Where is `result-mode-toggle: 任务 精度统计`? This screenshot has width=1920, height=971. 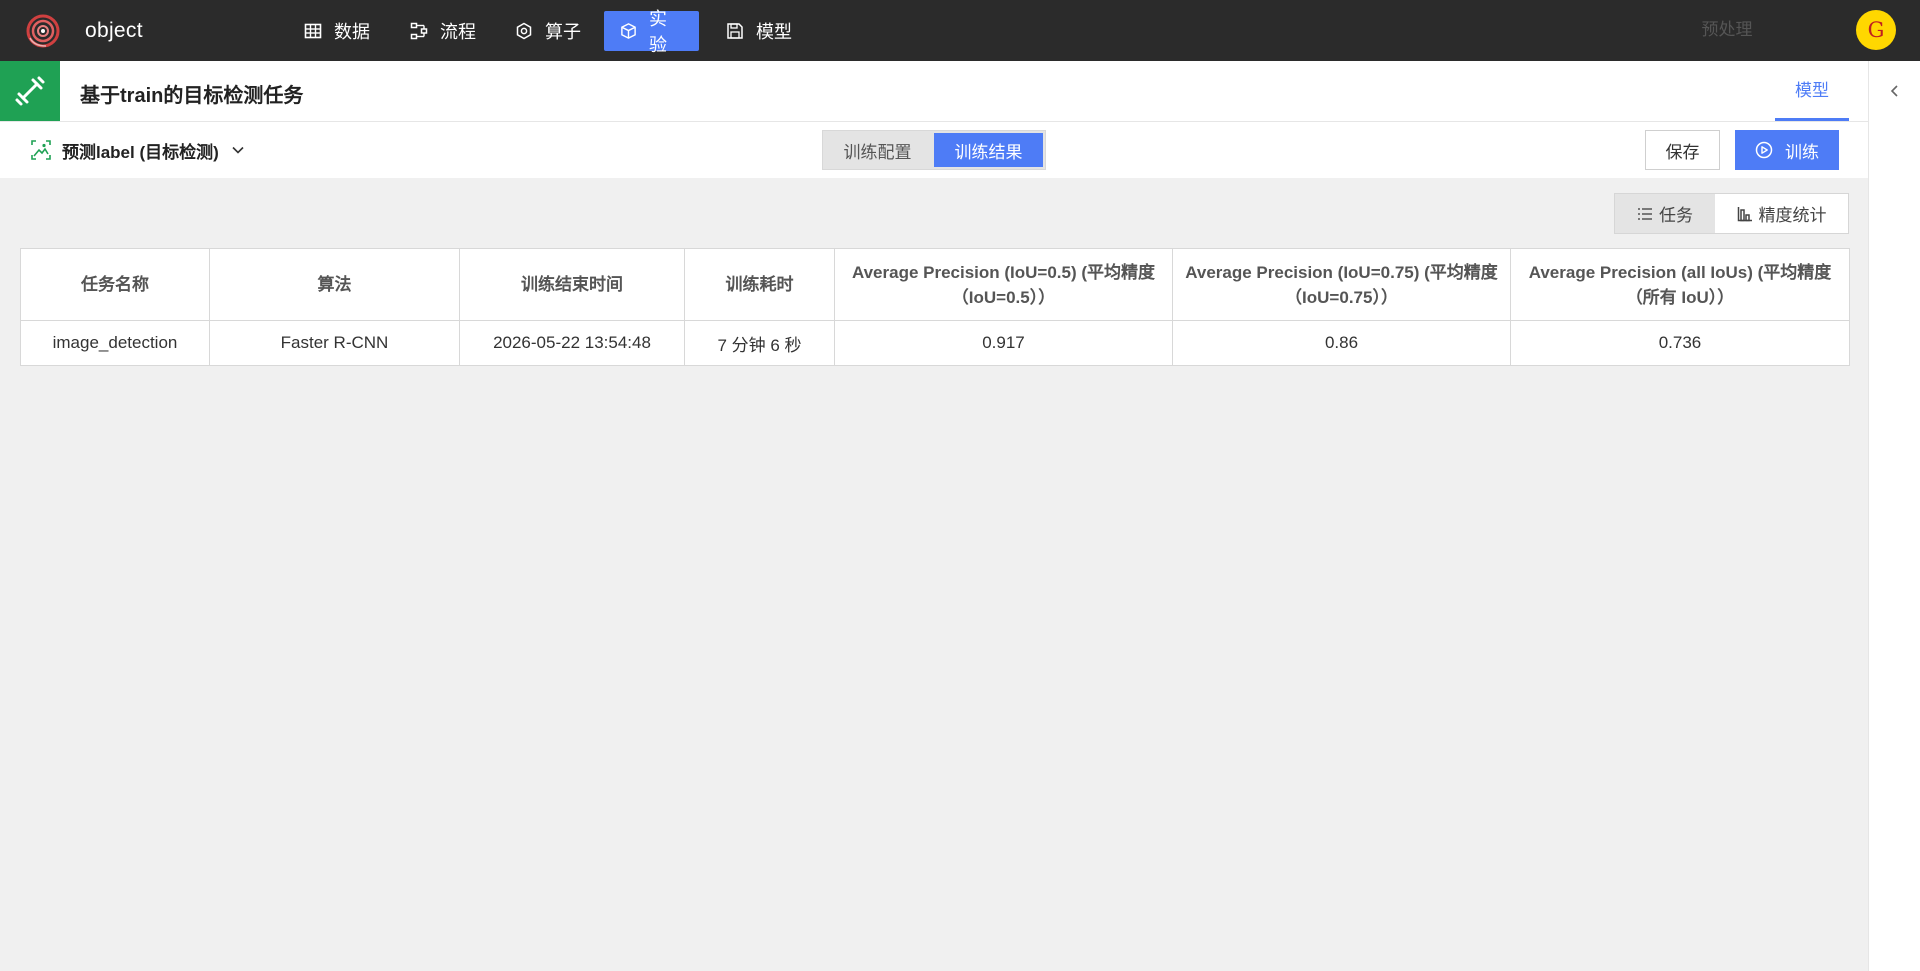
result-mode-toggle: 任务 精度统计 is located at coordinates (1731, 213).